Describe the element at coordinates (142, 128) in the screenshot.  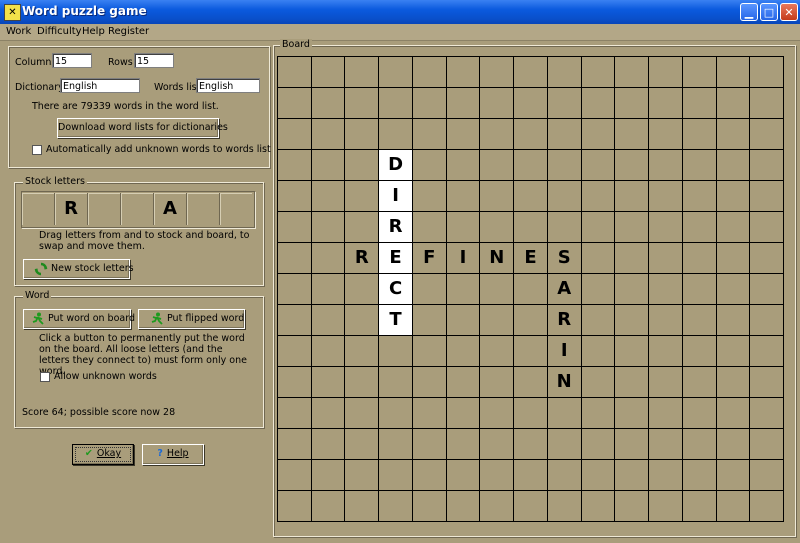
I see `download-word-lists-button: Download word lists for dictionaries` at that location.